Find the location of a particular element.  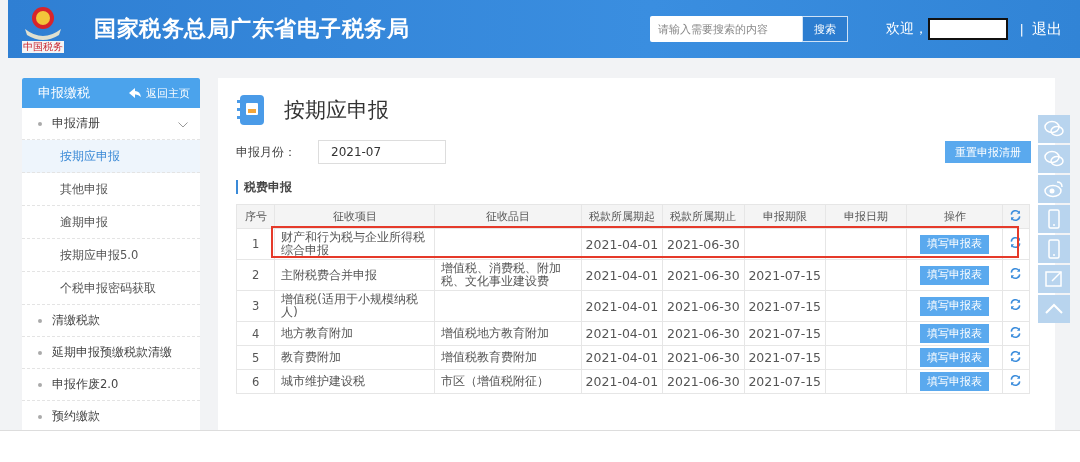

logo-caption: 中国税务 is located at coordinates (43, 47).